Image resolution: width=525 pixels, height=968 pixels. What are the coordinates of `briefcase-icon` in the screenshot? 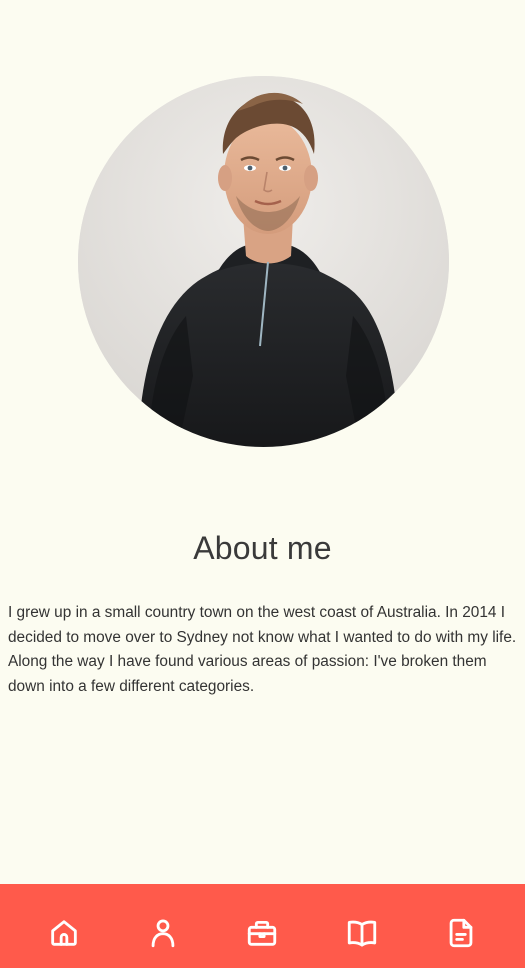 It's located at (262, 933).